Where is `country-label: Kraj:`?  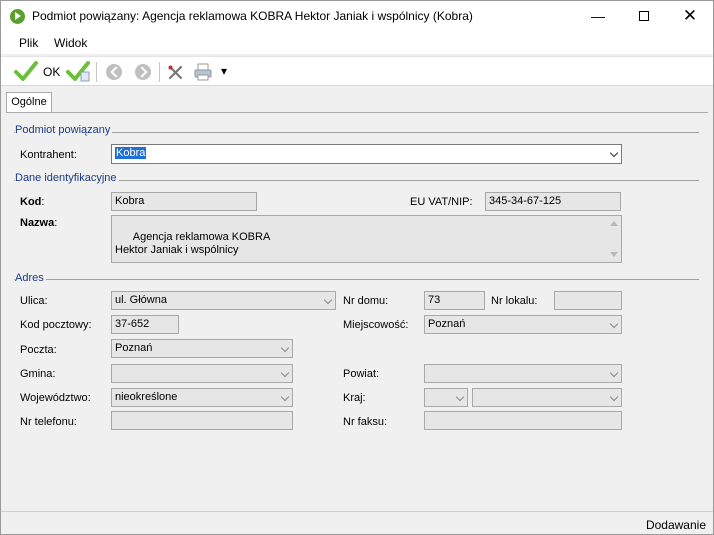 country-label: Kraj: is located at coordinates (354, 398).